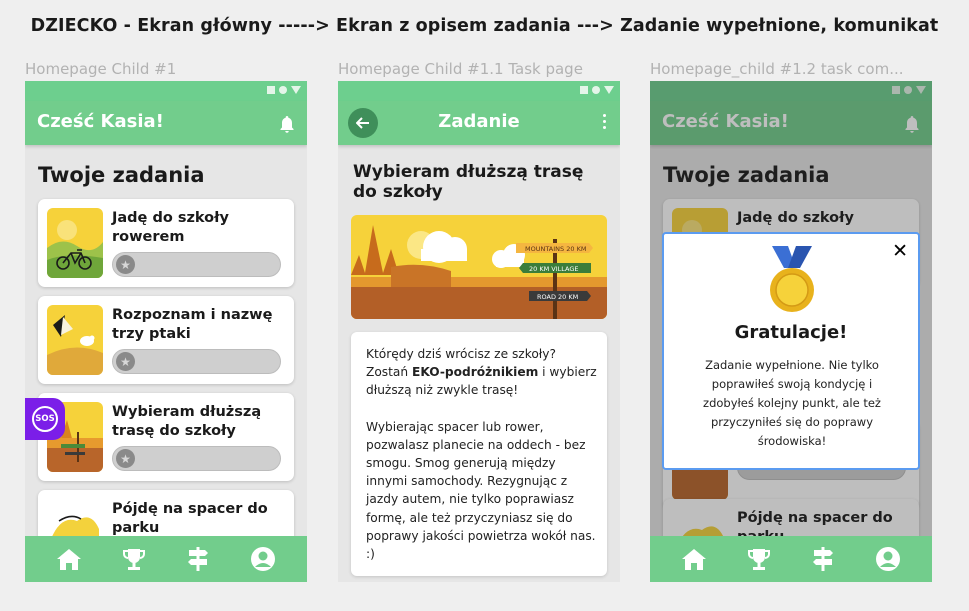  Describe the element at coordinates (101, 69) in the screenshot. I see `frame-label-home: Homepage Child #1` at that location.